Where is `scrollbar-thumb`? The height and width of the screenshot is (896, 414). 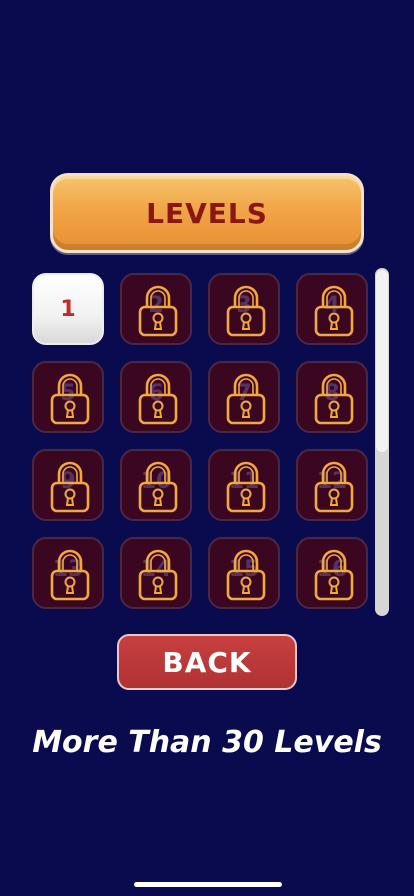
scrollbar-thumb is located at coordinates (382, 361).